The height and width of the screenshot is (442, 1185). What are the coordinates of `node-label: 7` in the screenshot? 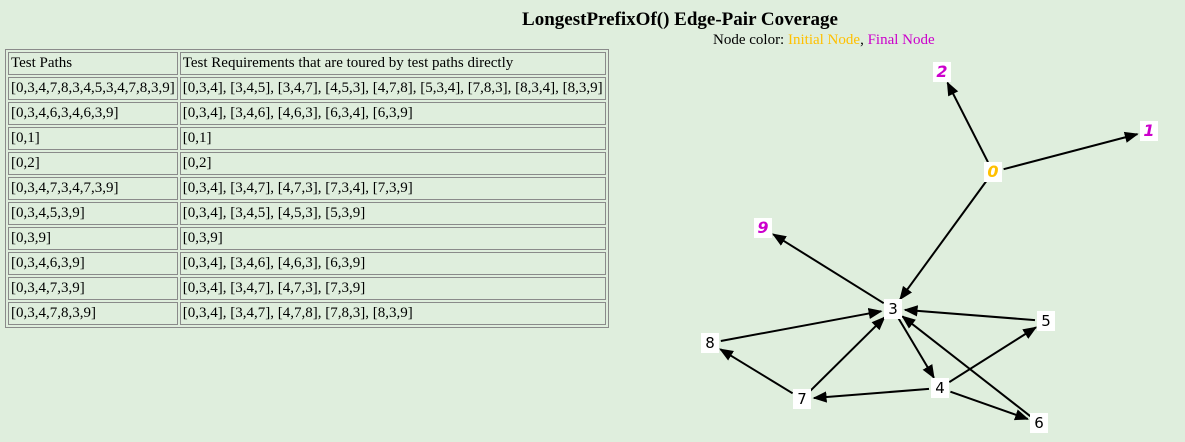 It's located at (802, 399).